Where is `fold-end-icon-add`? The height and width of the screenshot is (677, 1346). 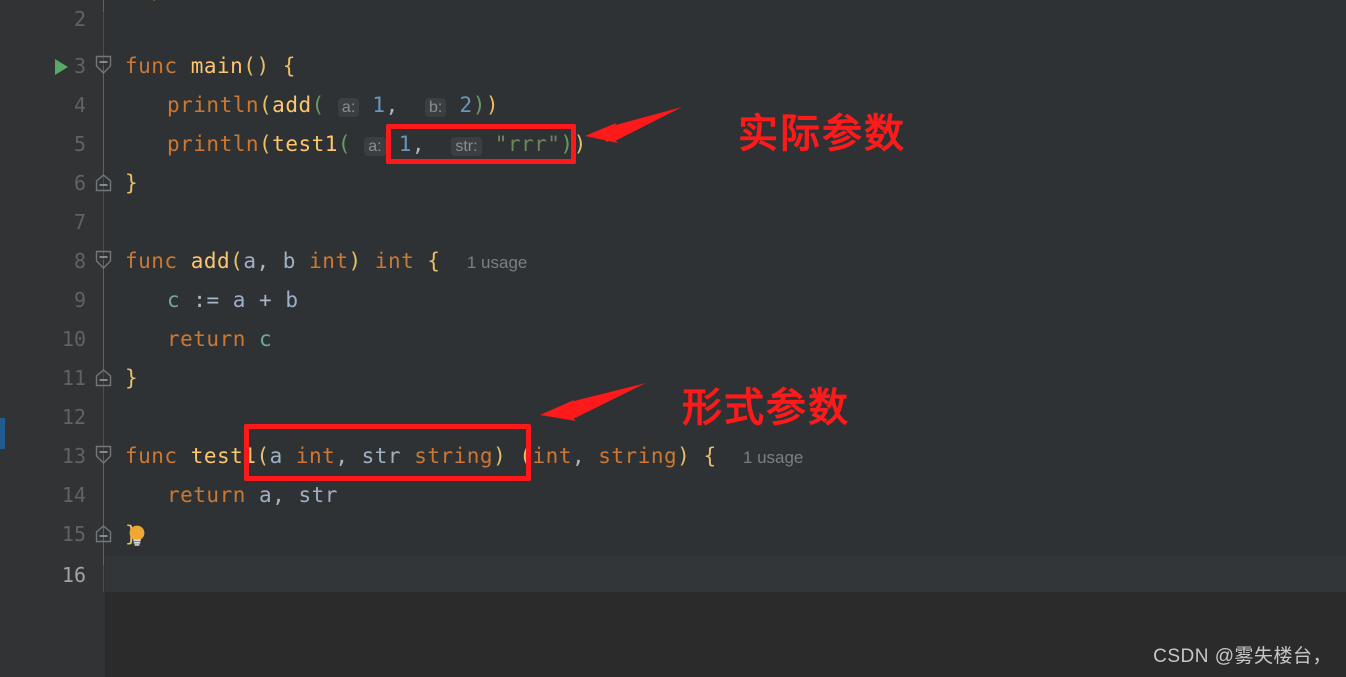 fold-end-icon-add is located at coordinates (103, 378).